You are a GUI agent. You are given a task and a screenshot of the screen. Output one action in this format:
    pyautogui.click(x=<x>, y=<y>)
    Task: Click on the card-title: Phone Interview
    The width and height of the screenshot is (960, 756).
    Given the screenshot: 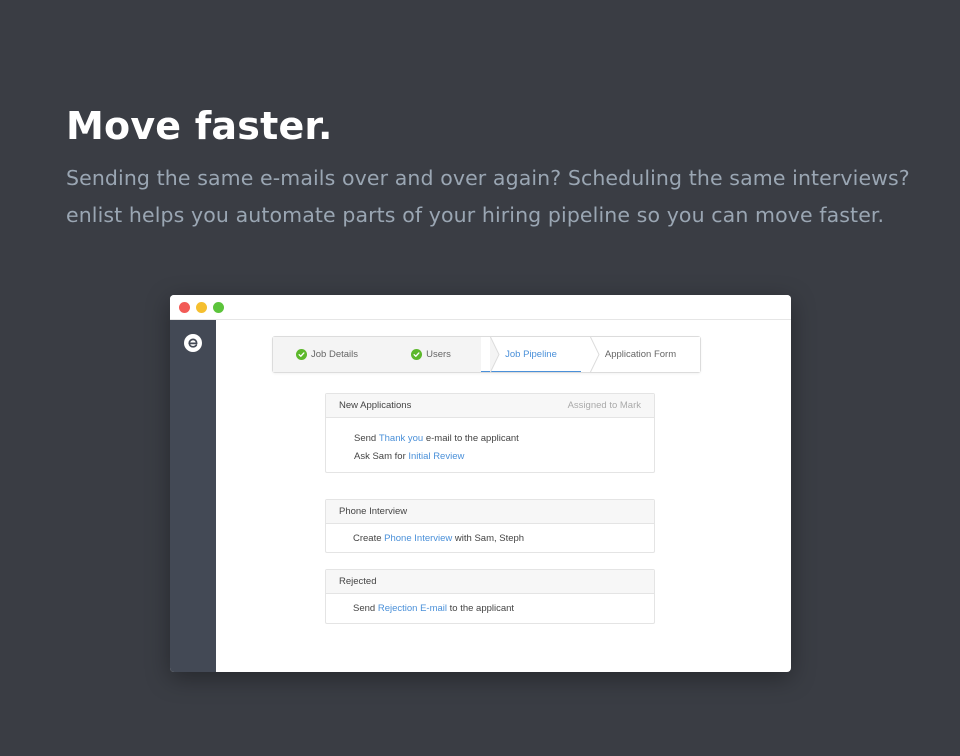 What is the action you would take?
    pyautogui.click(x=373, y=511)
    